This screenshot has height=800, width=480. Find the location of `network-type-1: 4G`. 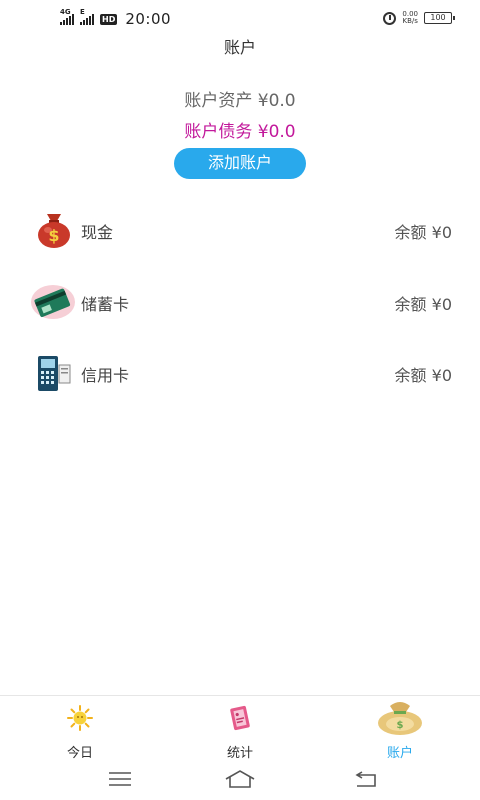

network-type-1: 4G is located at coordinates (65, 12).